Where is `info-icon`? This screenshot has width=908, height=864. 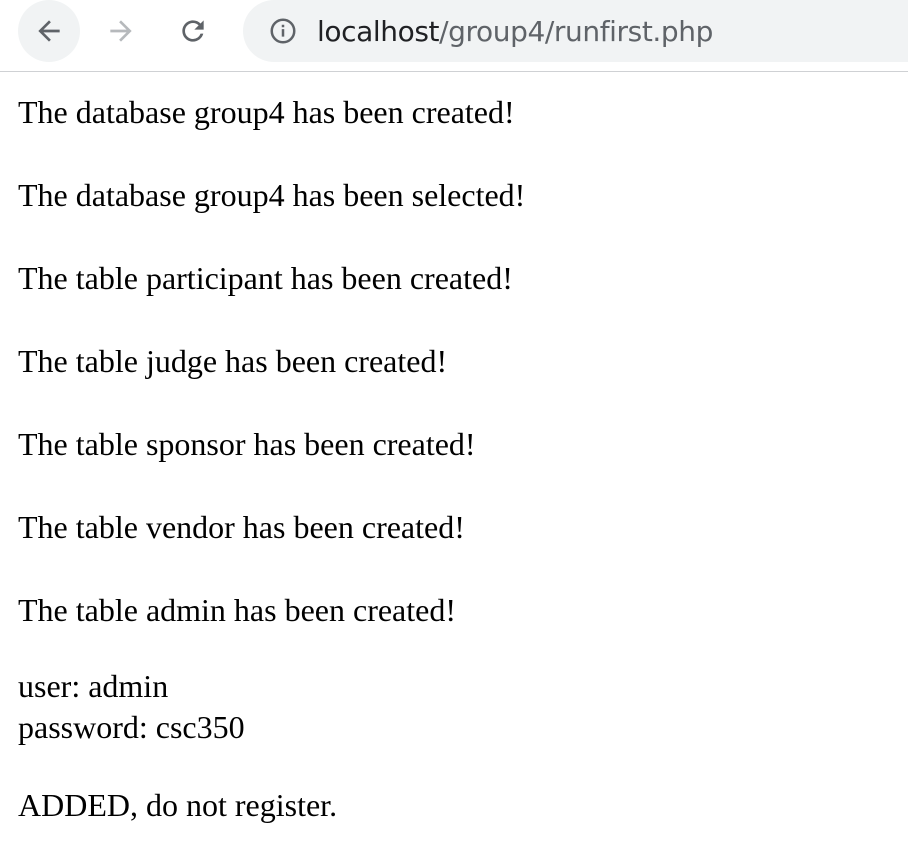 info-icon is located at coordinates (283, 31).